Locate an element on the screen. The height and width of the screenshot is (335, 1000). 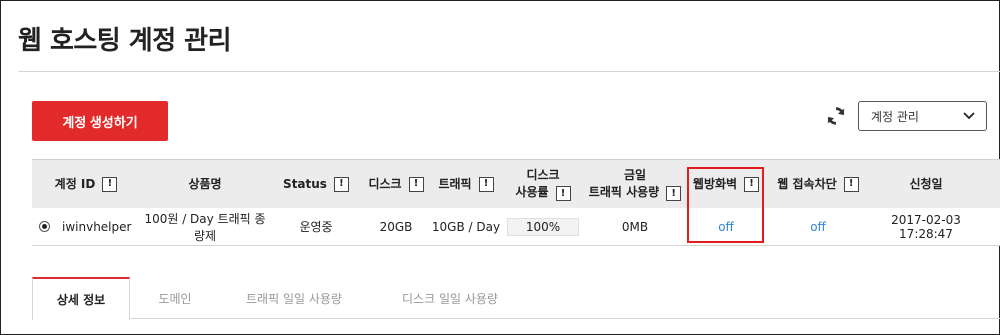
header-traffic: 트래픽! is located at coordinates (466, 184).